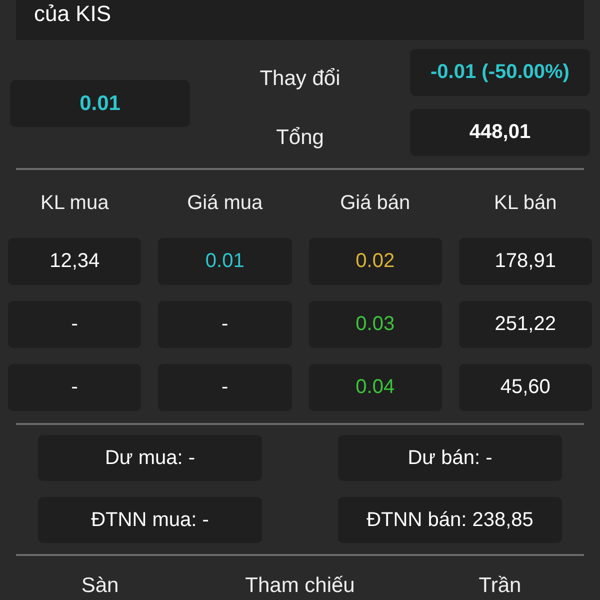 This screenshot has height=600, width=600. I want to click on column-header: Giá bán, so click(375, 204).